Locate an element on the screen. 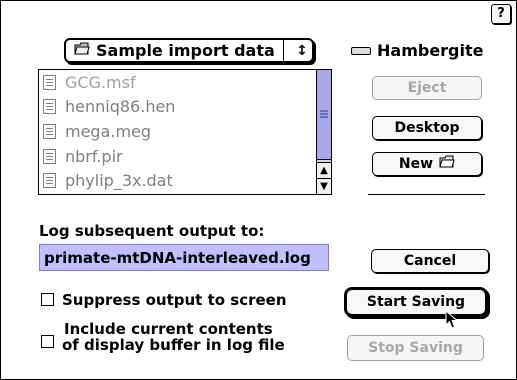 The width and height of the screenshot is (517, 380). file-name: mega.meg is located at coordinates (108, 131).